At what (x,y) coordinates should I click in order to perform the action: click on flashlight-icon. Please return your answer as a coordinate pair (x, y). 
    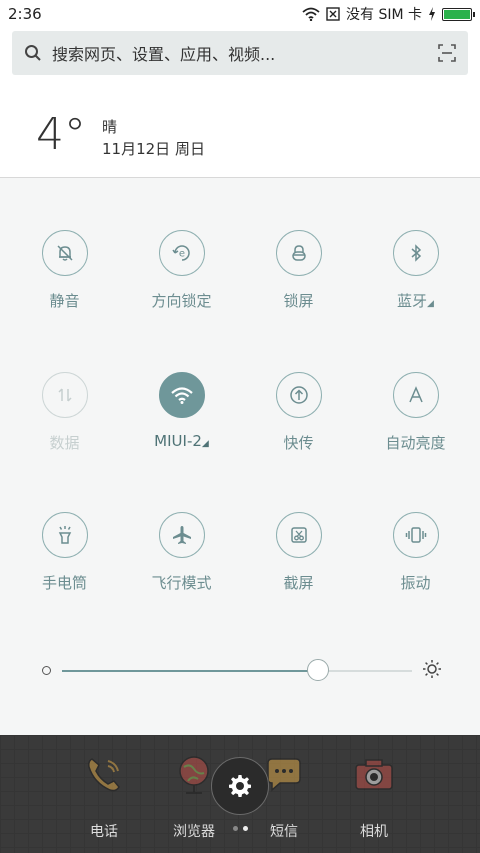
    Looking at the image, I should click on (64, 535).